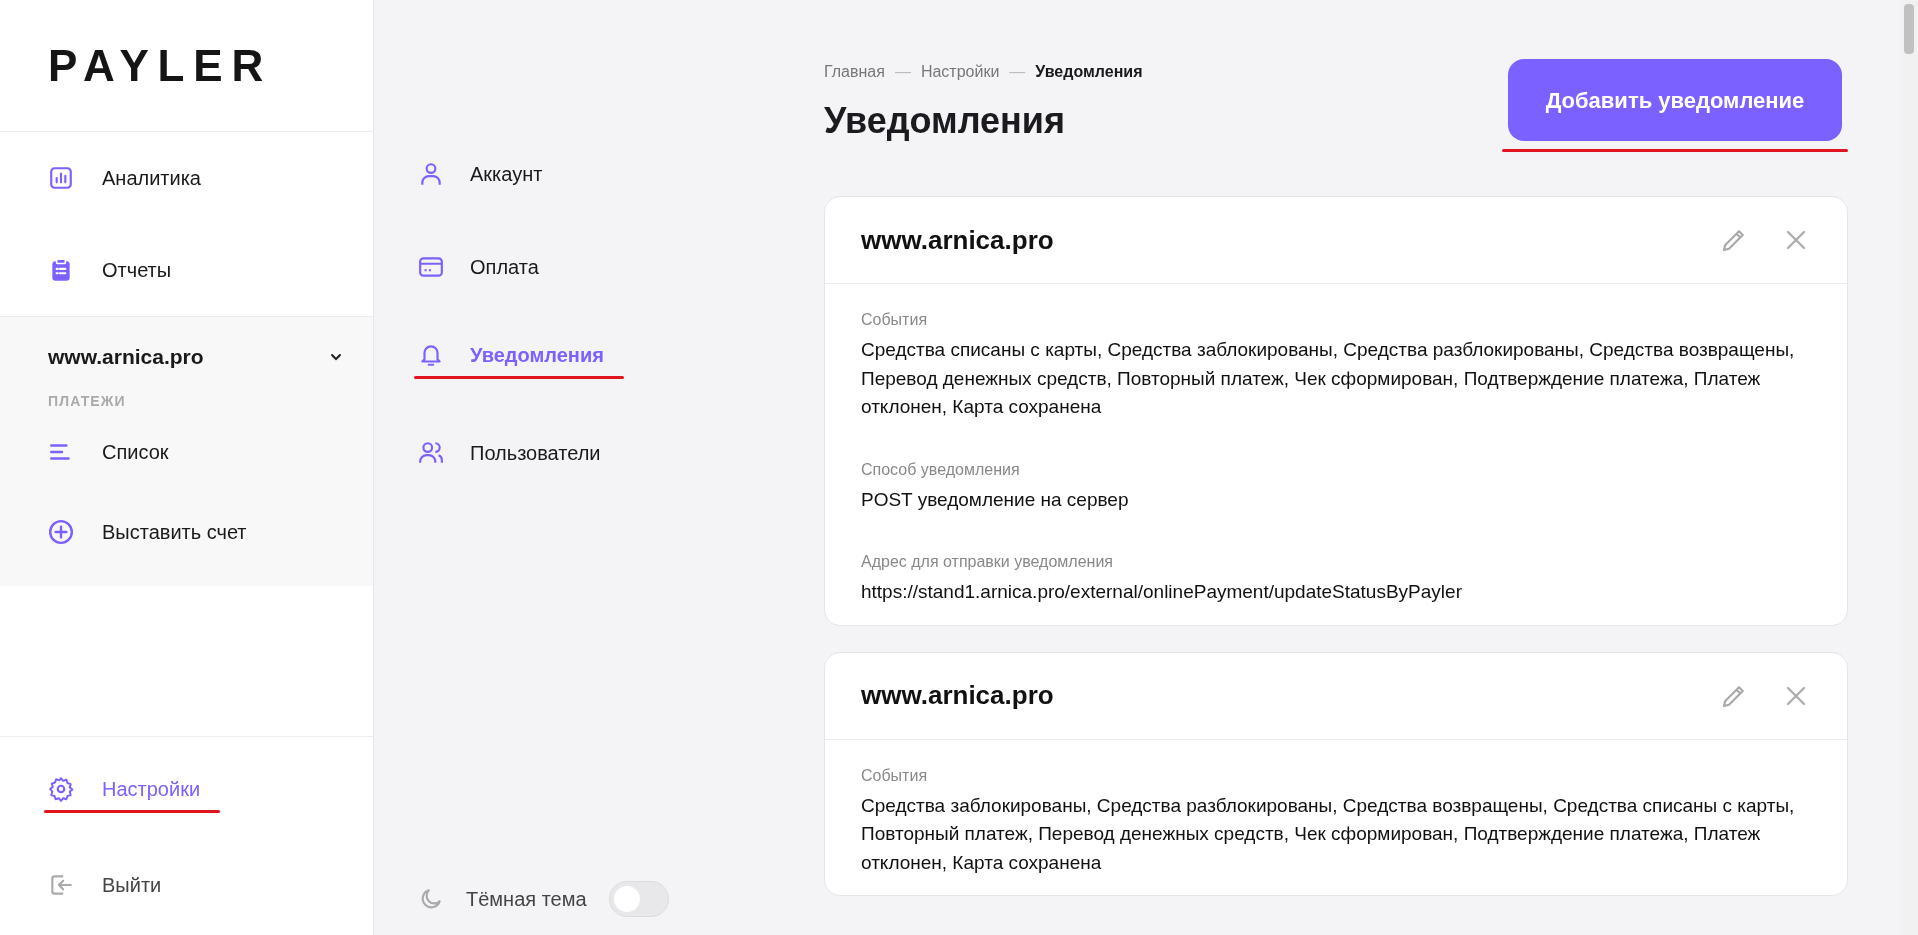  What do you see at coordinates (124, 788) in the screenshot?
I see `sidebar-item: Настройки` at bounding box center [124, 788].